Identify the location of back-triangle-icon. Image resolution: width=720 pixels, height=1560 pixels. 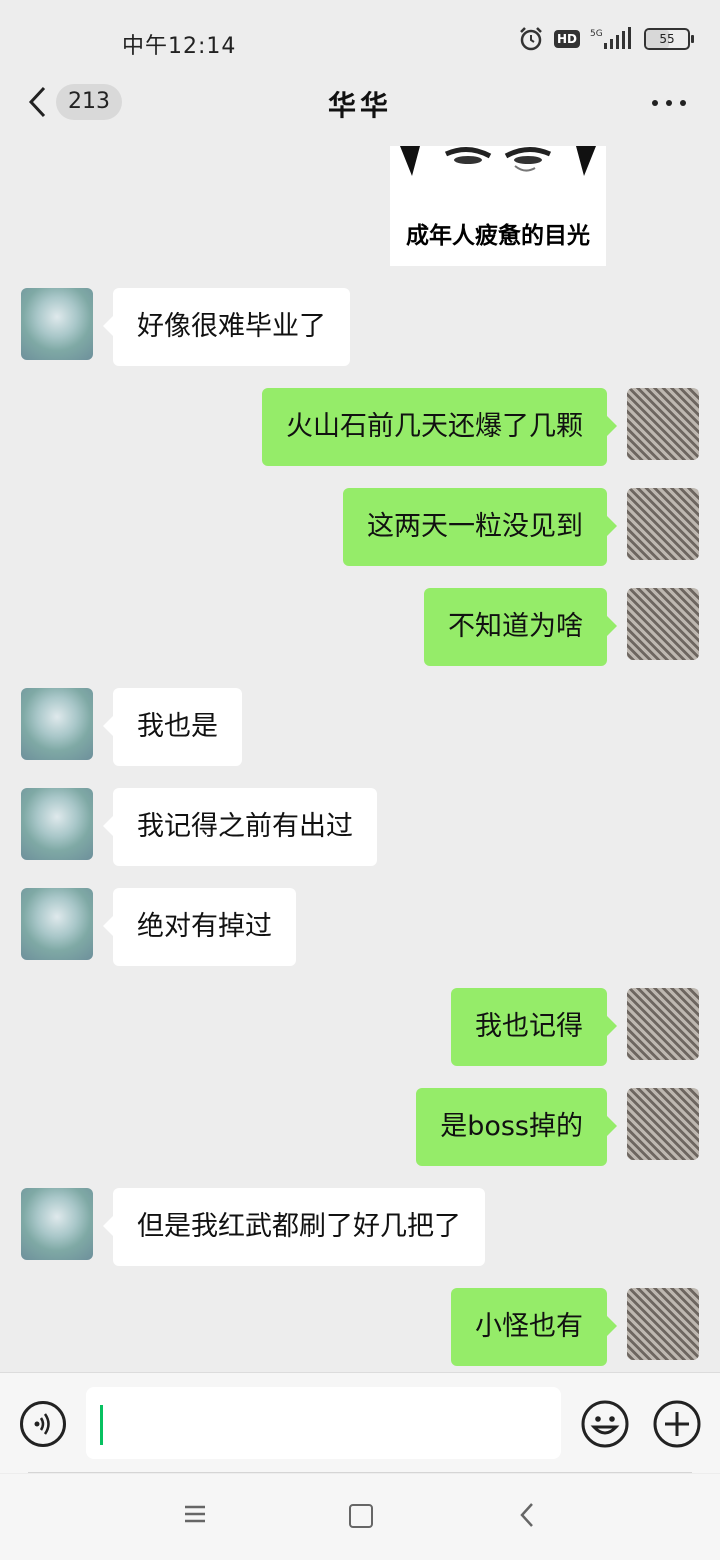
(527, 1515).